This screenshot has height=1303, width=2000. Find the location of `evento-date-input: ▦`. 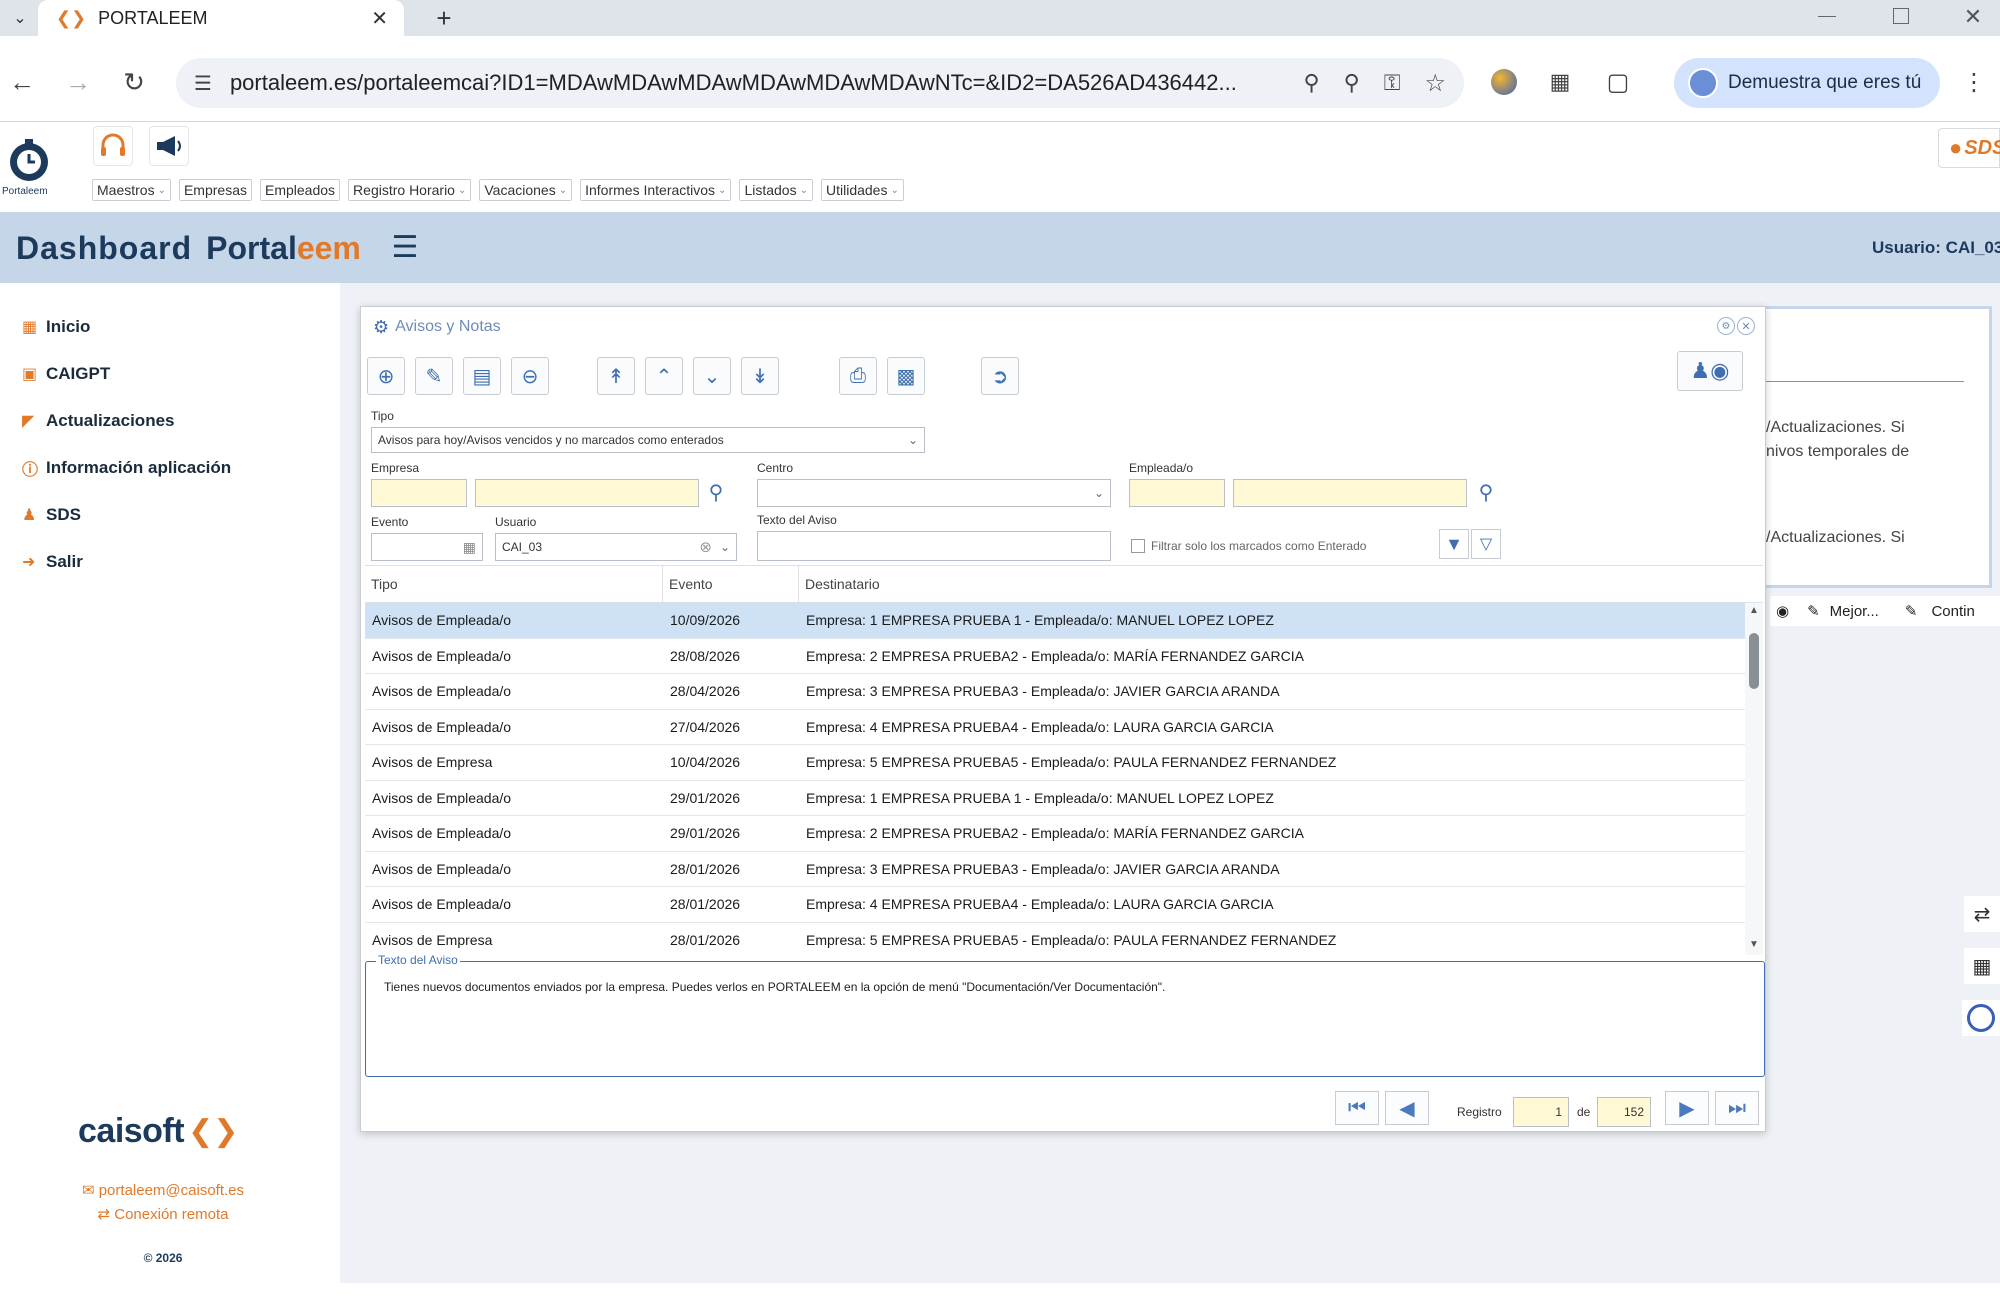

evento-date-input: ▦ is located at coordinates (427, 547).